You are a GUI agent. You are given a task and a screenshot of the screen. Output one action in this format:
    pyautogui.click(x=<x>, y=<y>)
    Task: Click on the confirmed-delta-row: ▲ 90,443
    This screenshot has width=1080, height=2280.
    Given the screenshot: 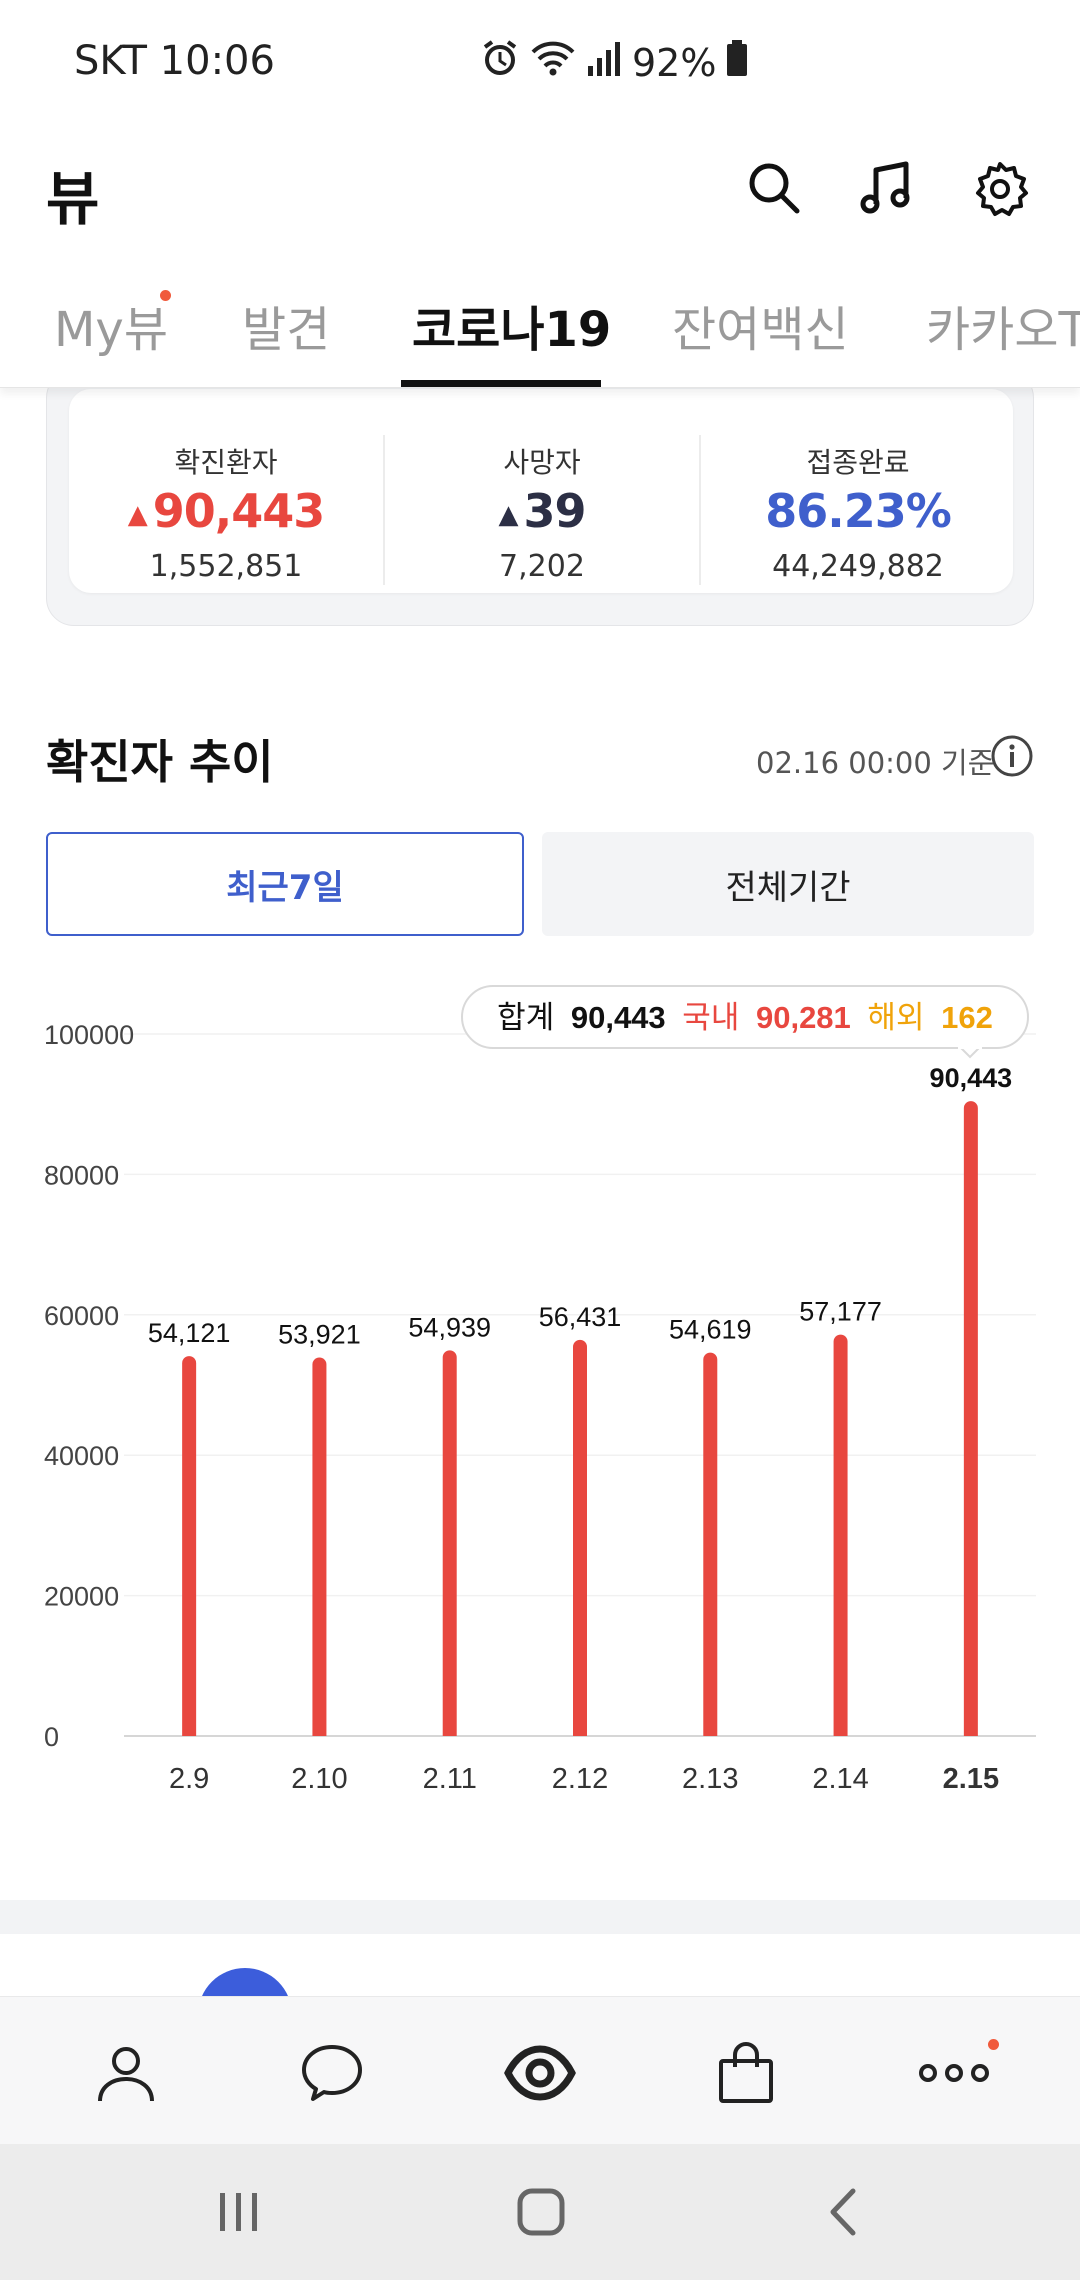 What is the action you would take?
    pyautogui.click(x=226, y=511)
    